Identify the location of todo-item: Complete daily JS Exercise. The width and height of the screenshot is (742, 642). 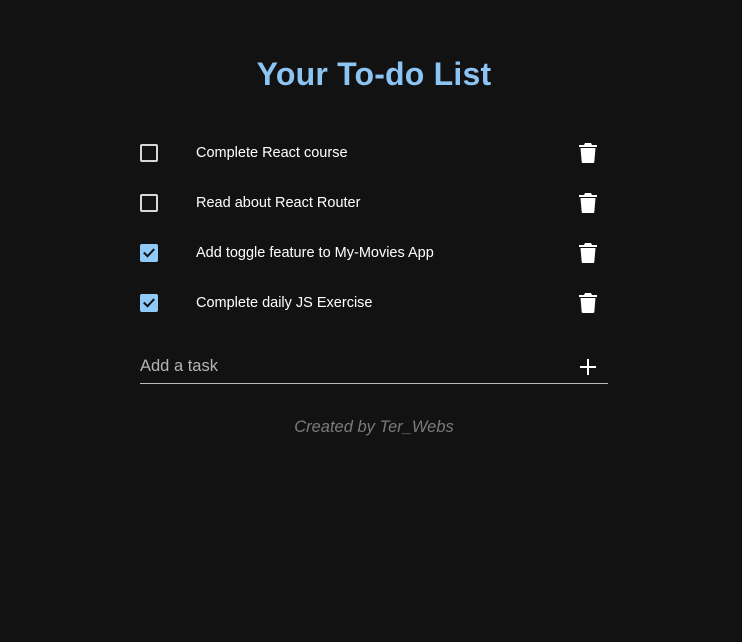
(374, 303).